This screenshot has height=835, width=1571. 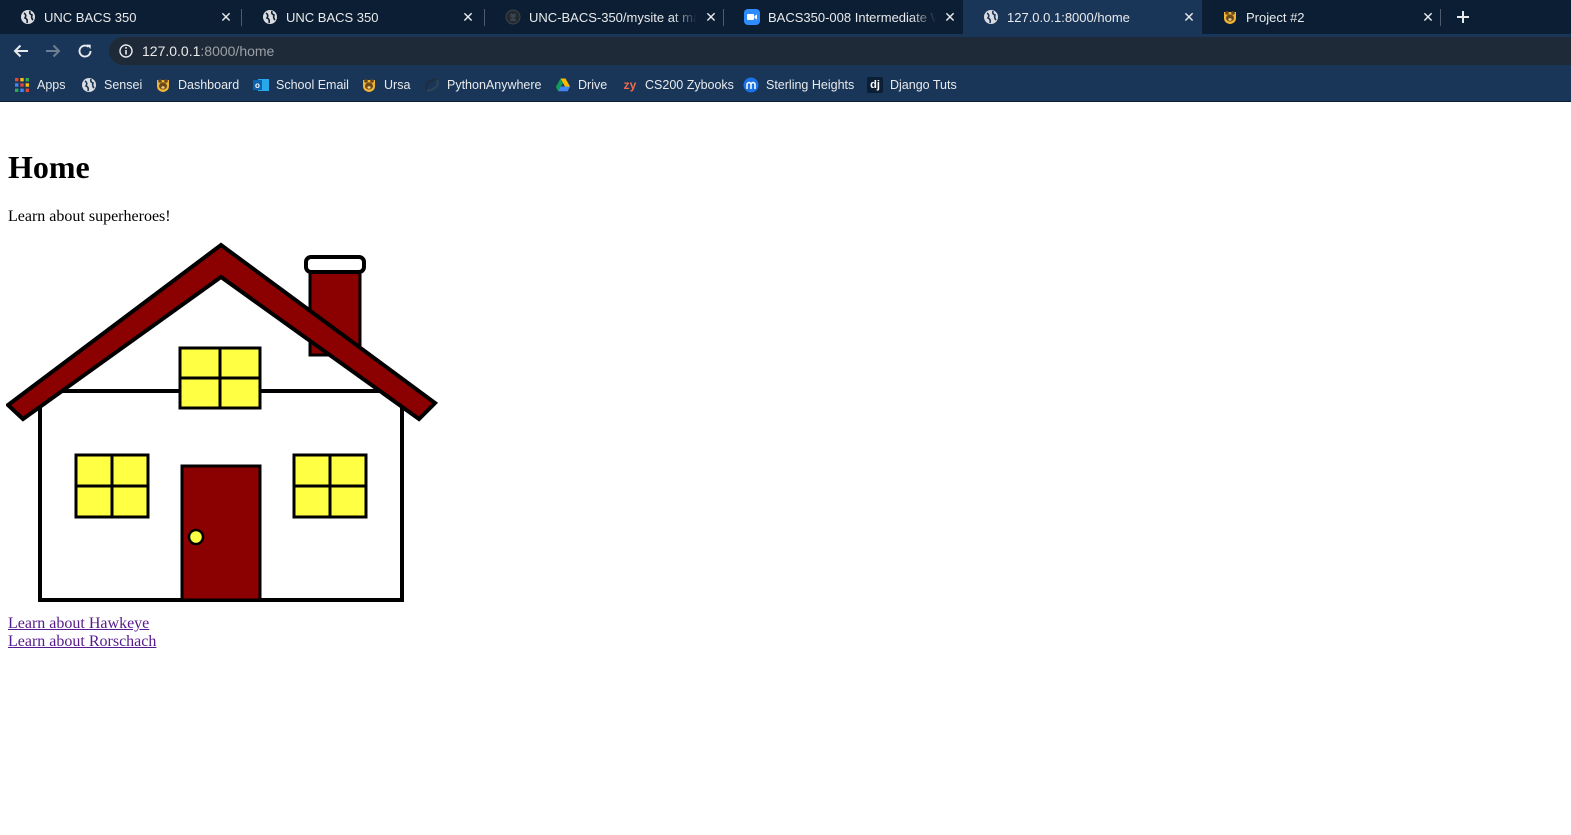 What do you see at coordinates (923, 85) in the screenshot?
I see `bookmark-label: Django Tuts` at bounding box center [923, 85].